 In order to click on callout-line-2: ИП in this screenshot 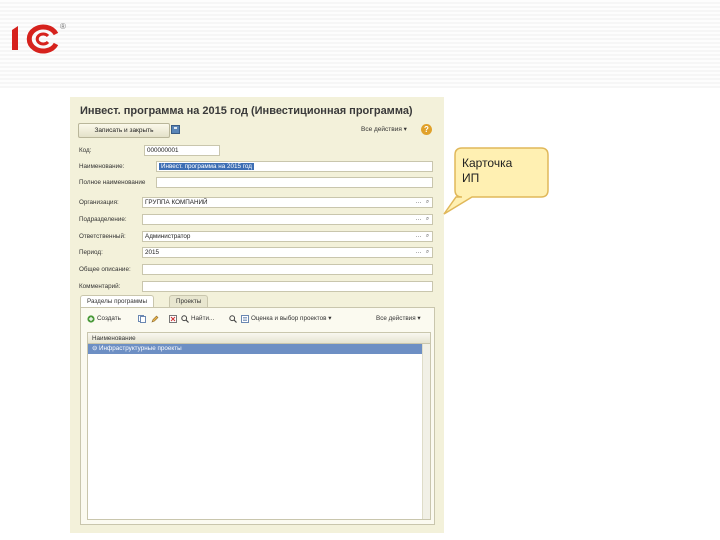, I will do `click(471, 178)`.